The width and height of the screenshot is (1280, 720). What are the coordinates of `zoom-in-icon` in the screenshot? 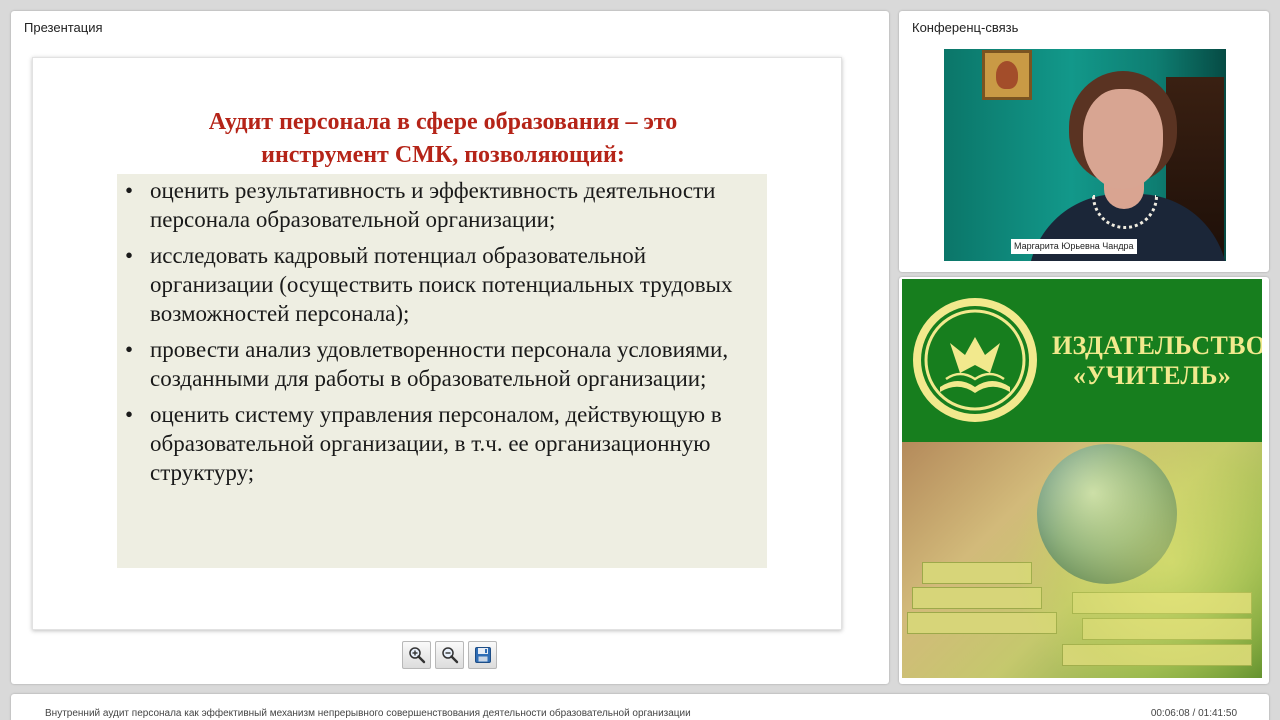 It's located at (416, 655).